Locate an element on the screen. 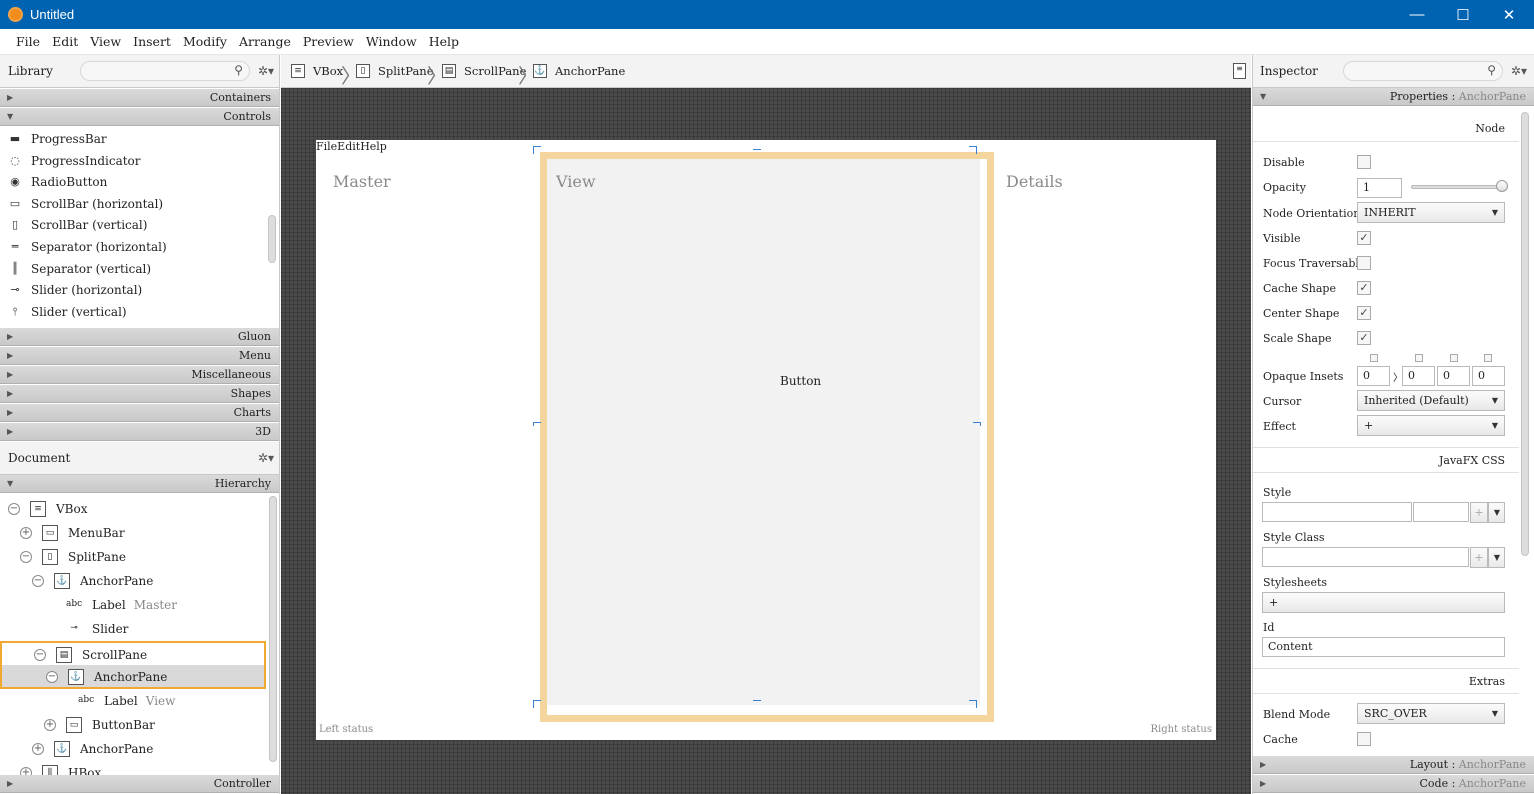  inspector-search-input: ⚲ is located at coordinates (1423, 71).